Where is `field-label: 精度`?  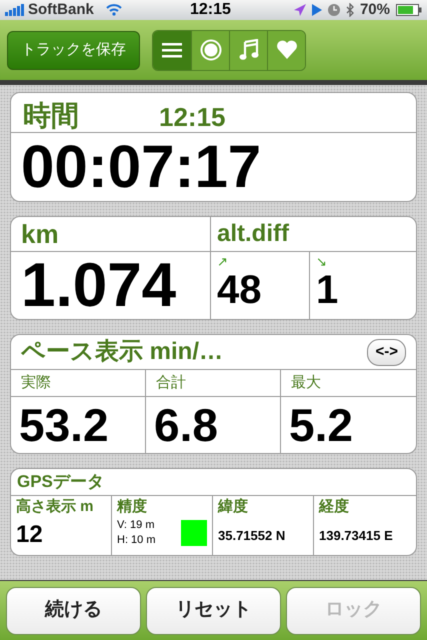 field-label: 精度 is located at coordinates (132, 507).